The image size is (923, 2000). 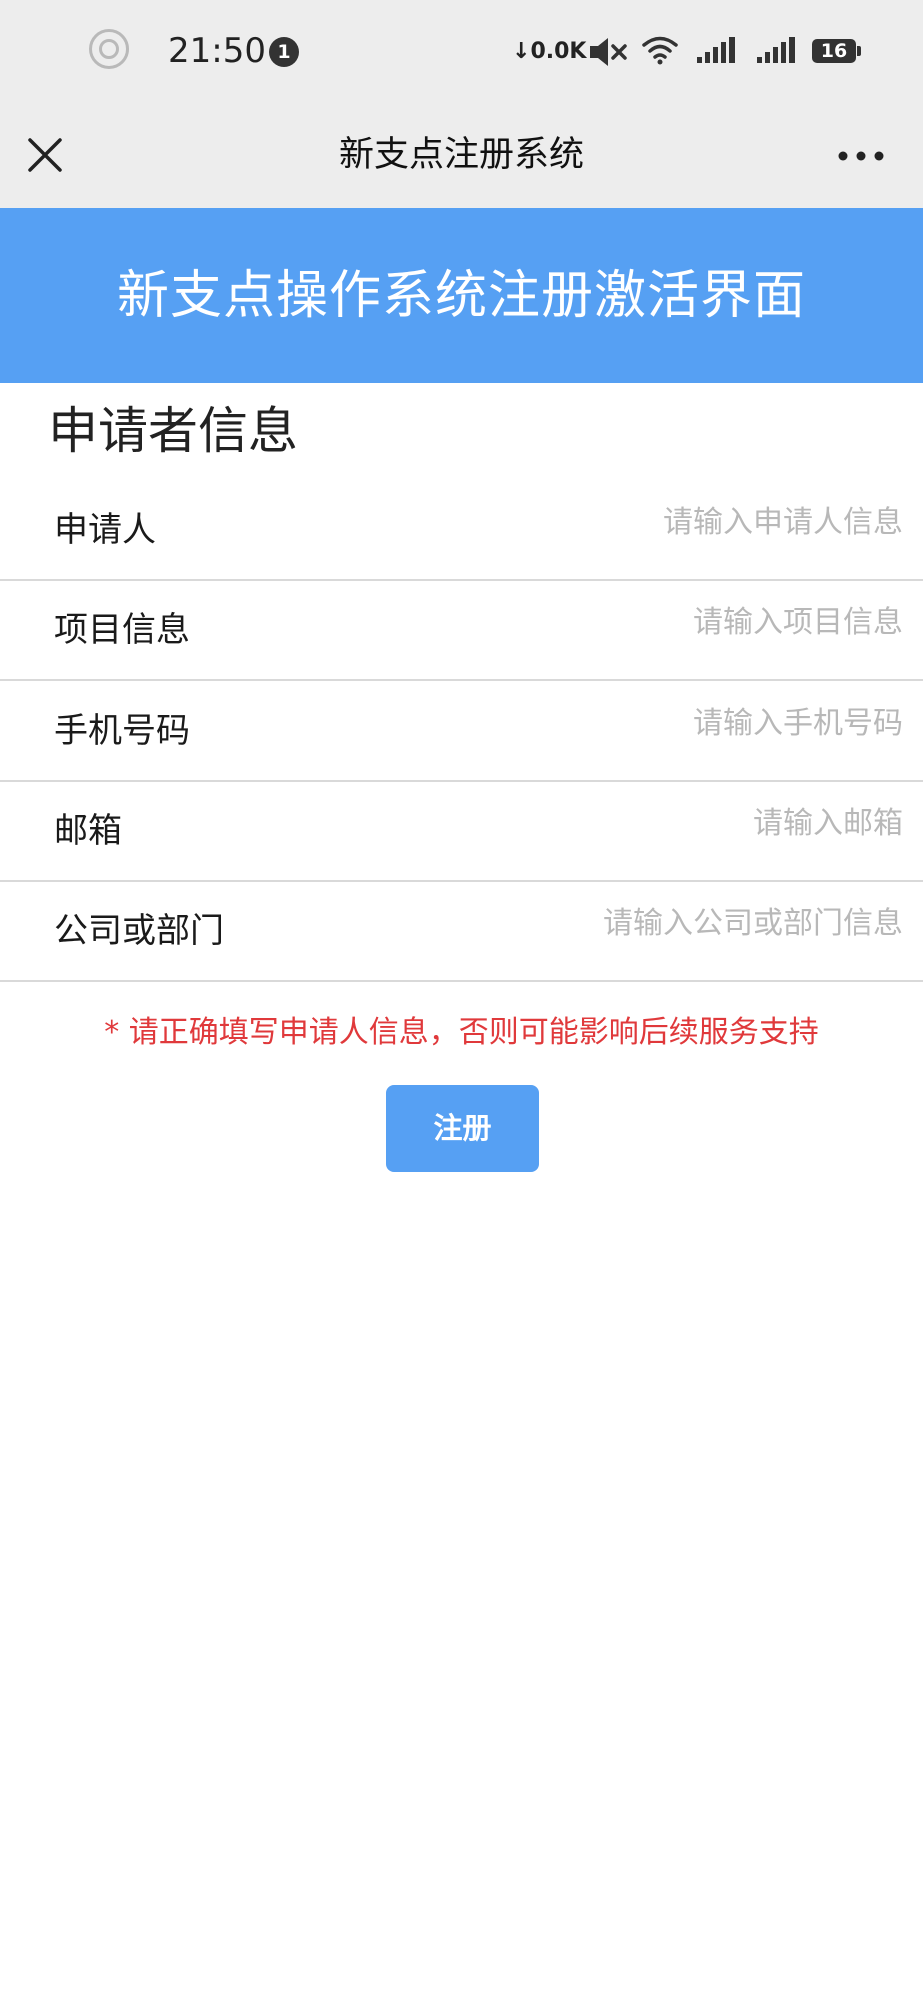 What do you see at coordinates (643, 724) in the screenshot?
I see `phone-input` at bounding box center [643, 724].